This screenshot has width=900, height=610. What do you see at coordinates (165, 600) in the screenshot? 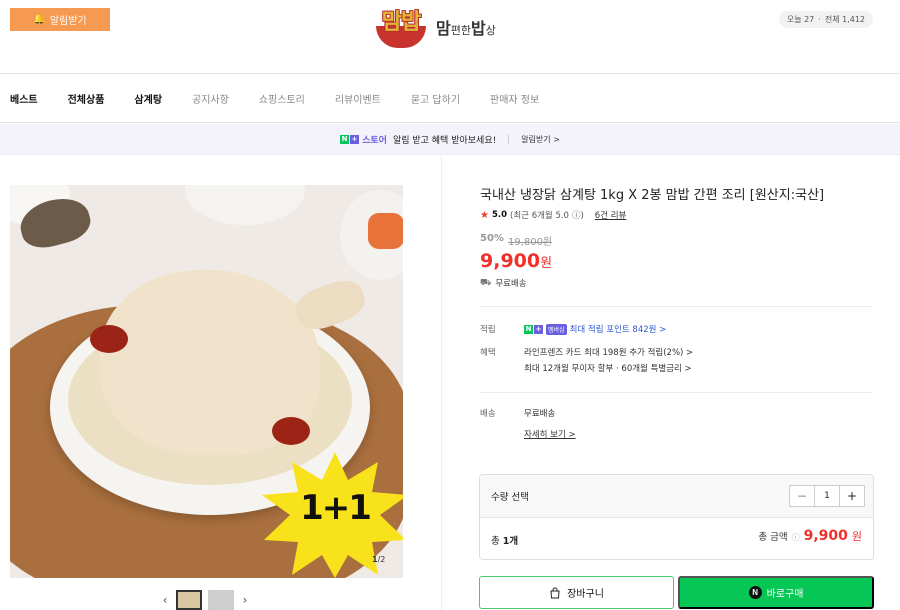
I see `thumb-prev-arrow-icon: ‹` at bounding box center [165, 600].